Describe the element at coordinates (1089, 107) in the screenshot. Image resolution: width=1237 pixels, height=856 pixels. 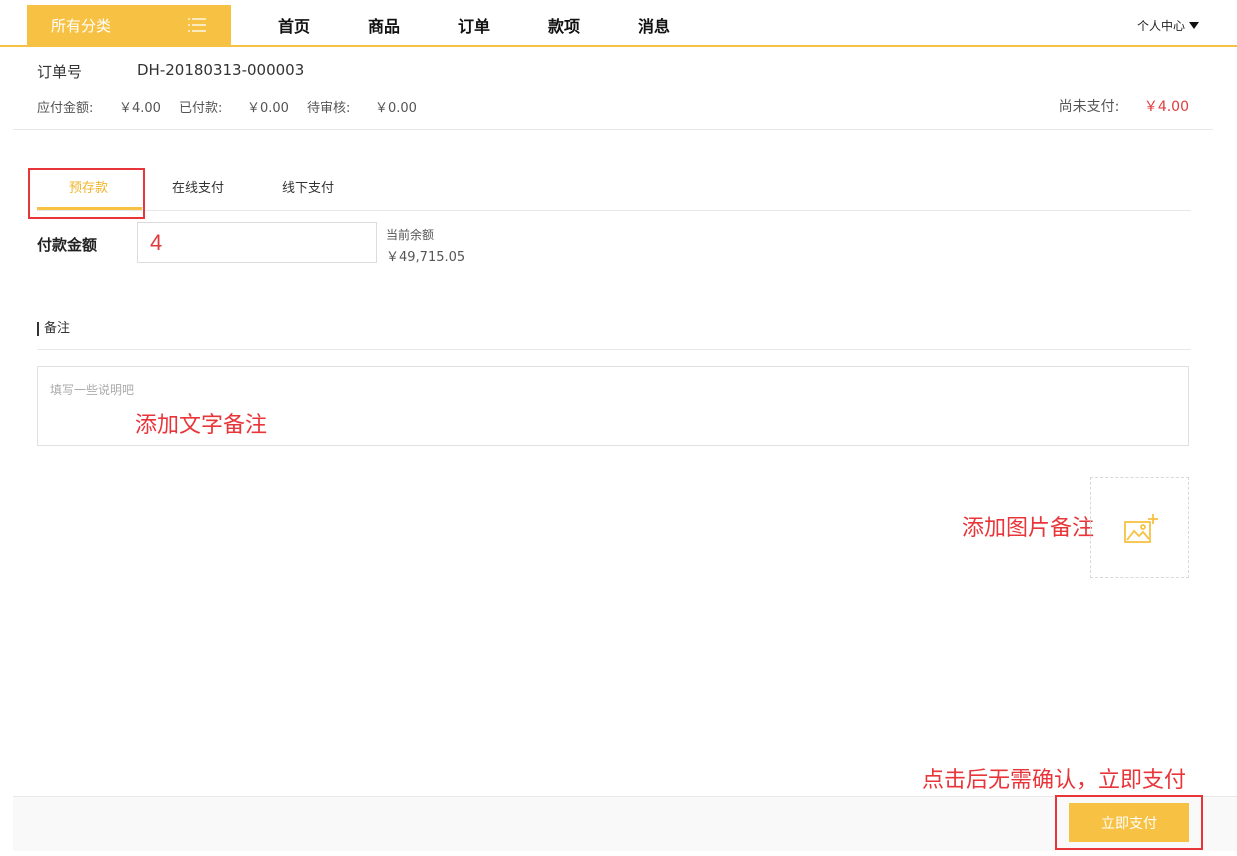
I see `unpaid-label: 尚未支付:` at that location.